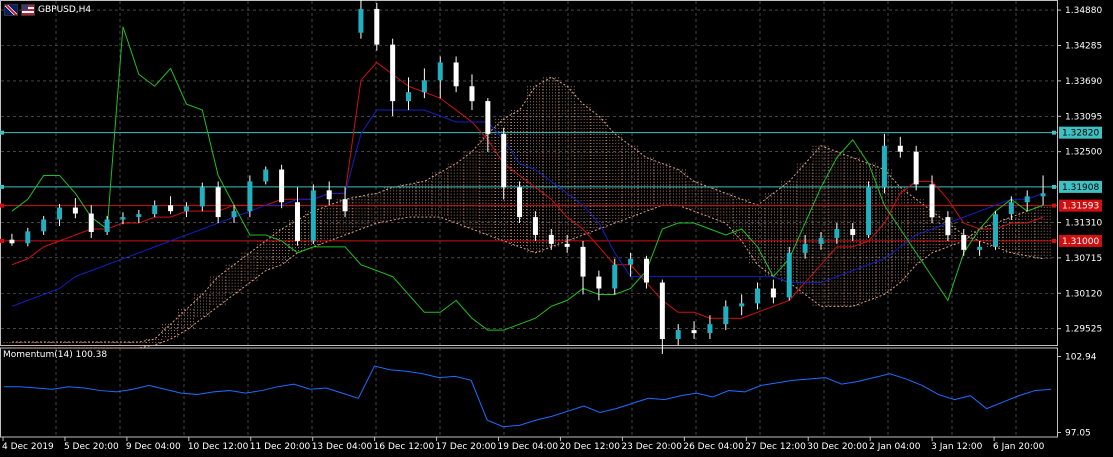 Image resolution: width=1113 pixels, height=457 pixels. Describe the element at coordinates (1081, 358) in the screenshot. I see `momentum-tick-label: 102.94` at that location.